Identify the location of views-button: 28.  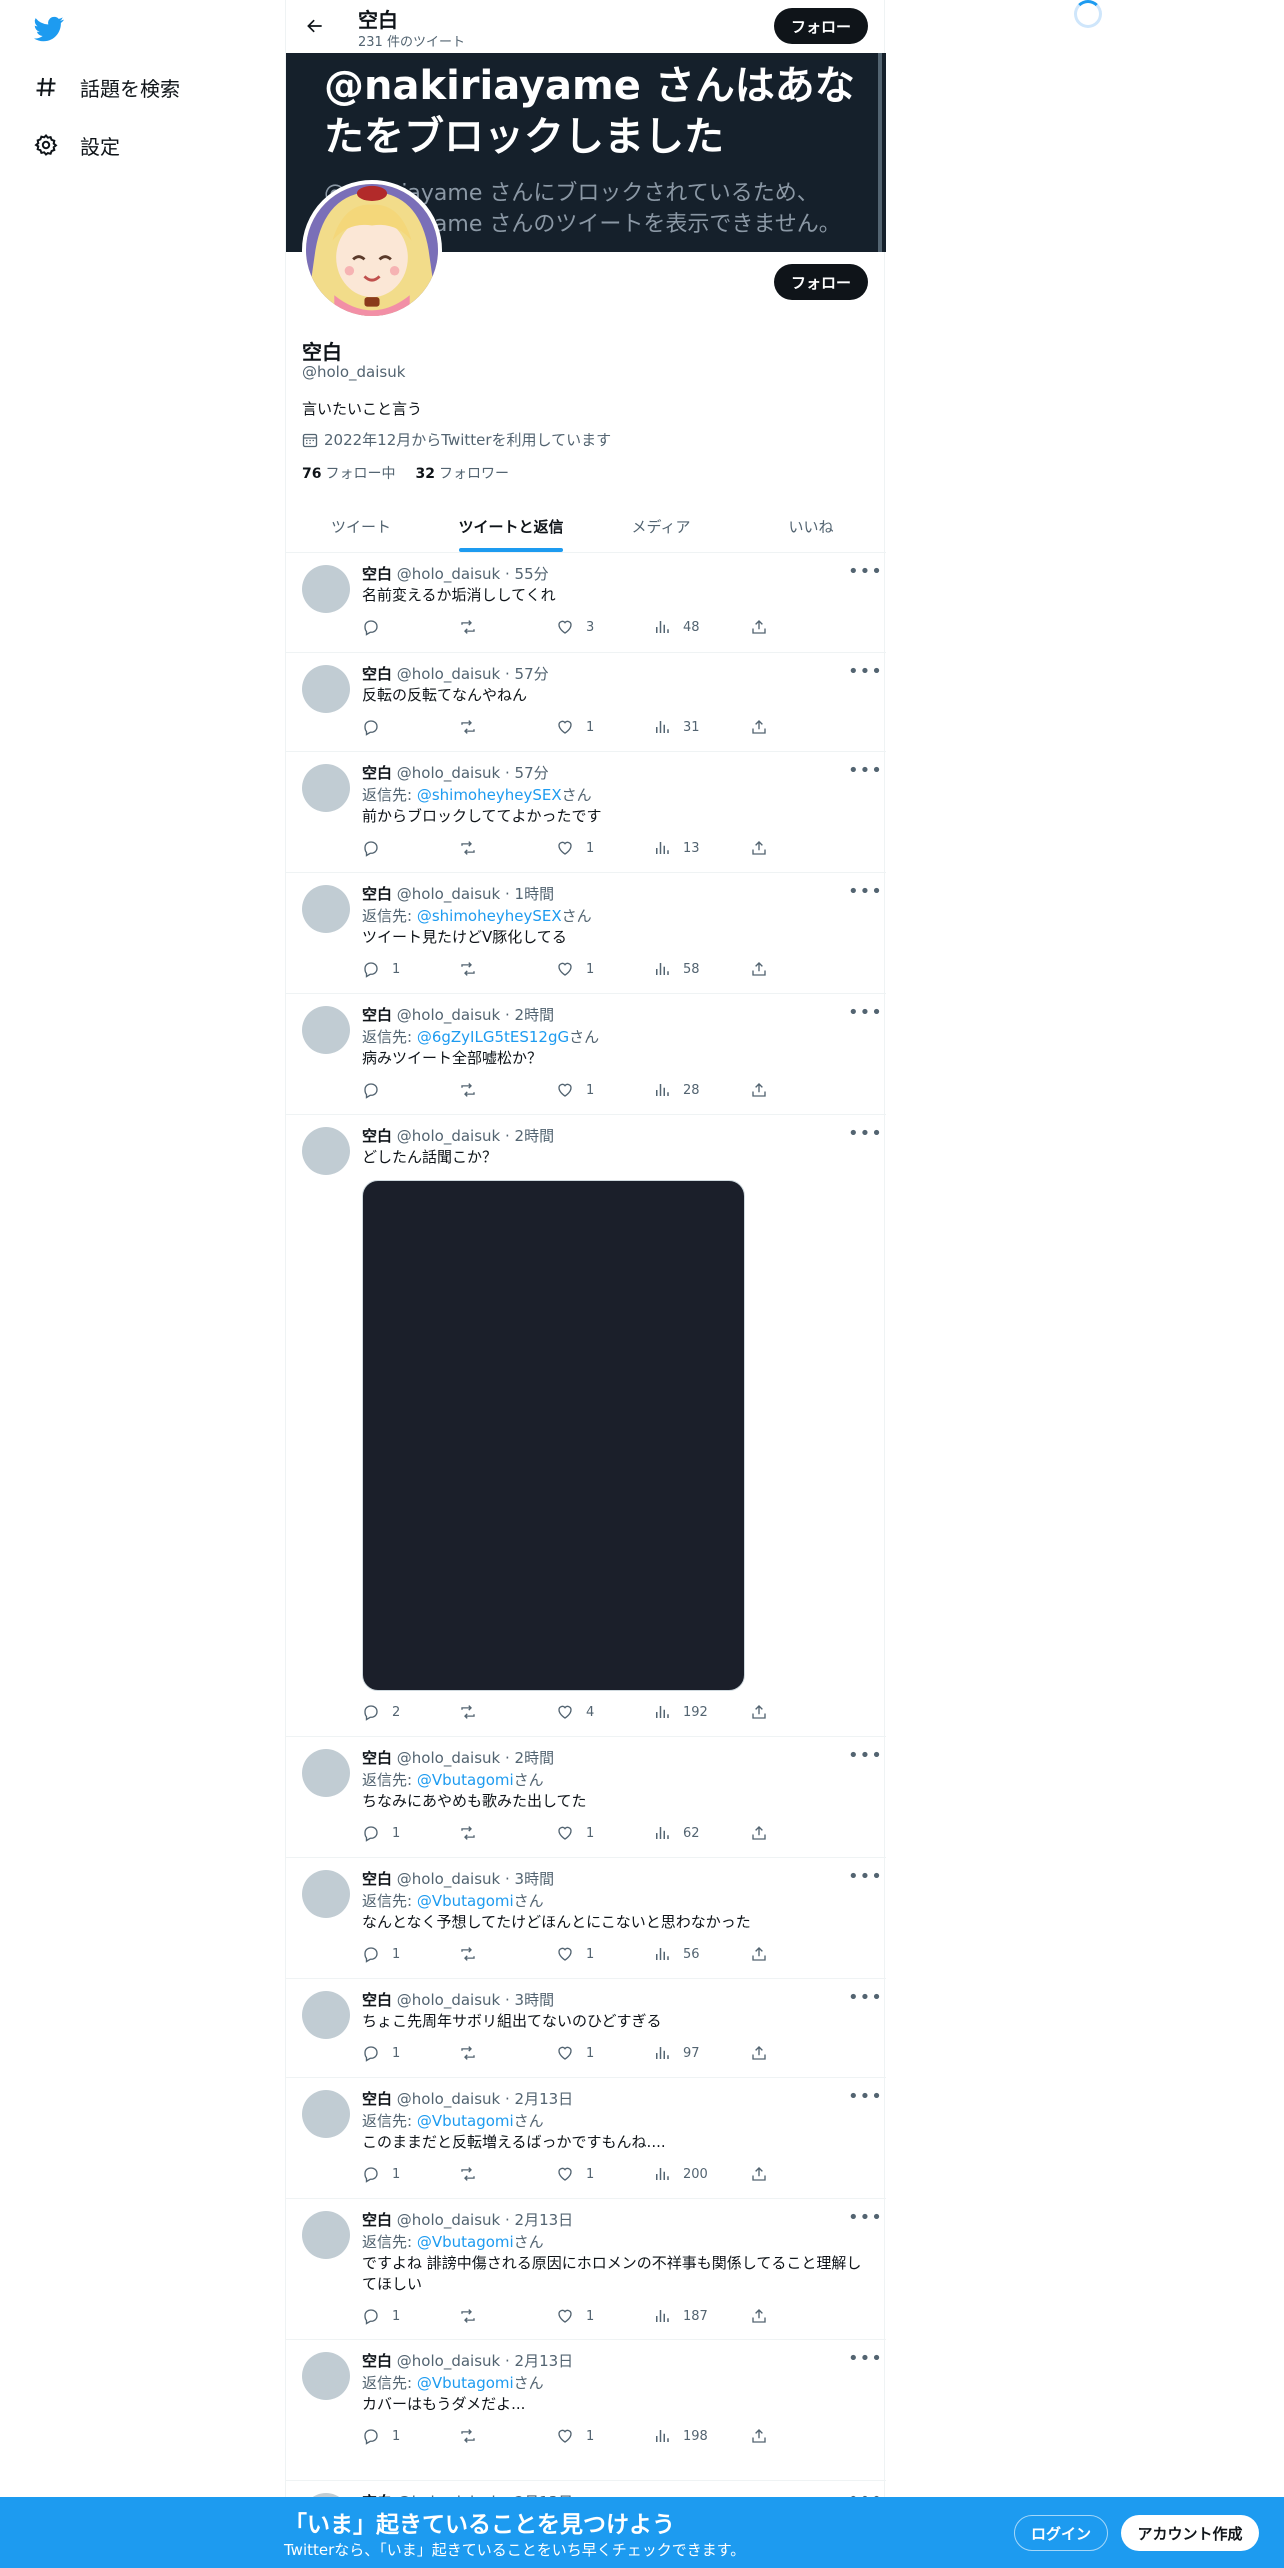
(701, 1090).